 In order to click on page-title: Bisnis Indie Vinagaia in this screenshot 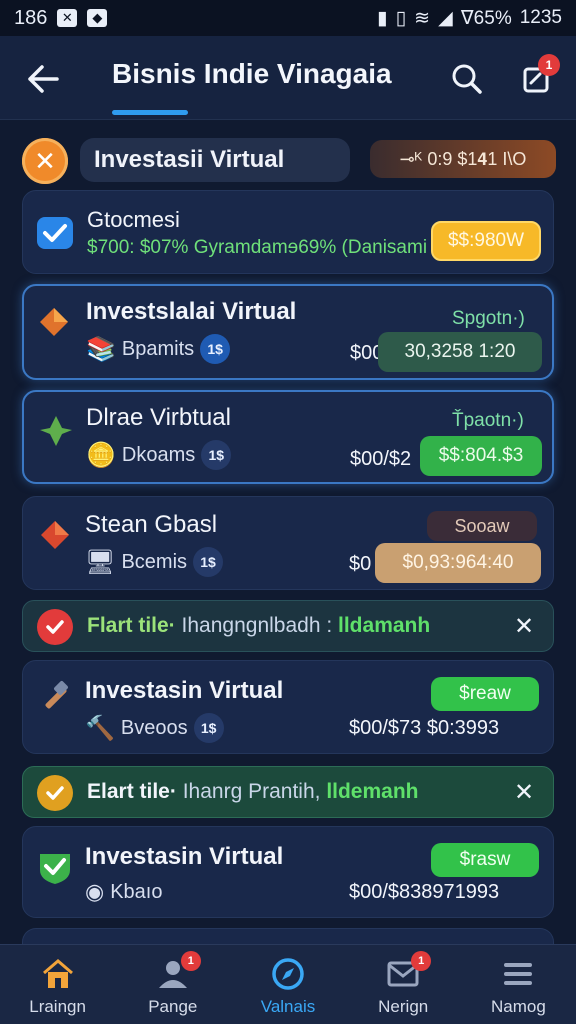, I will do `click(252, 73)`.